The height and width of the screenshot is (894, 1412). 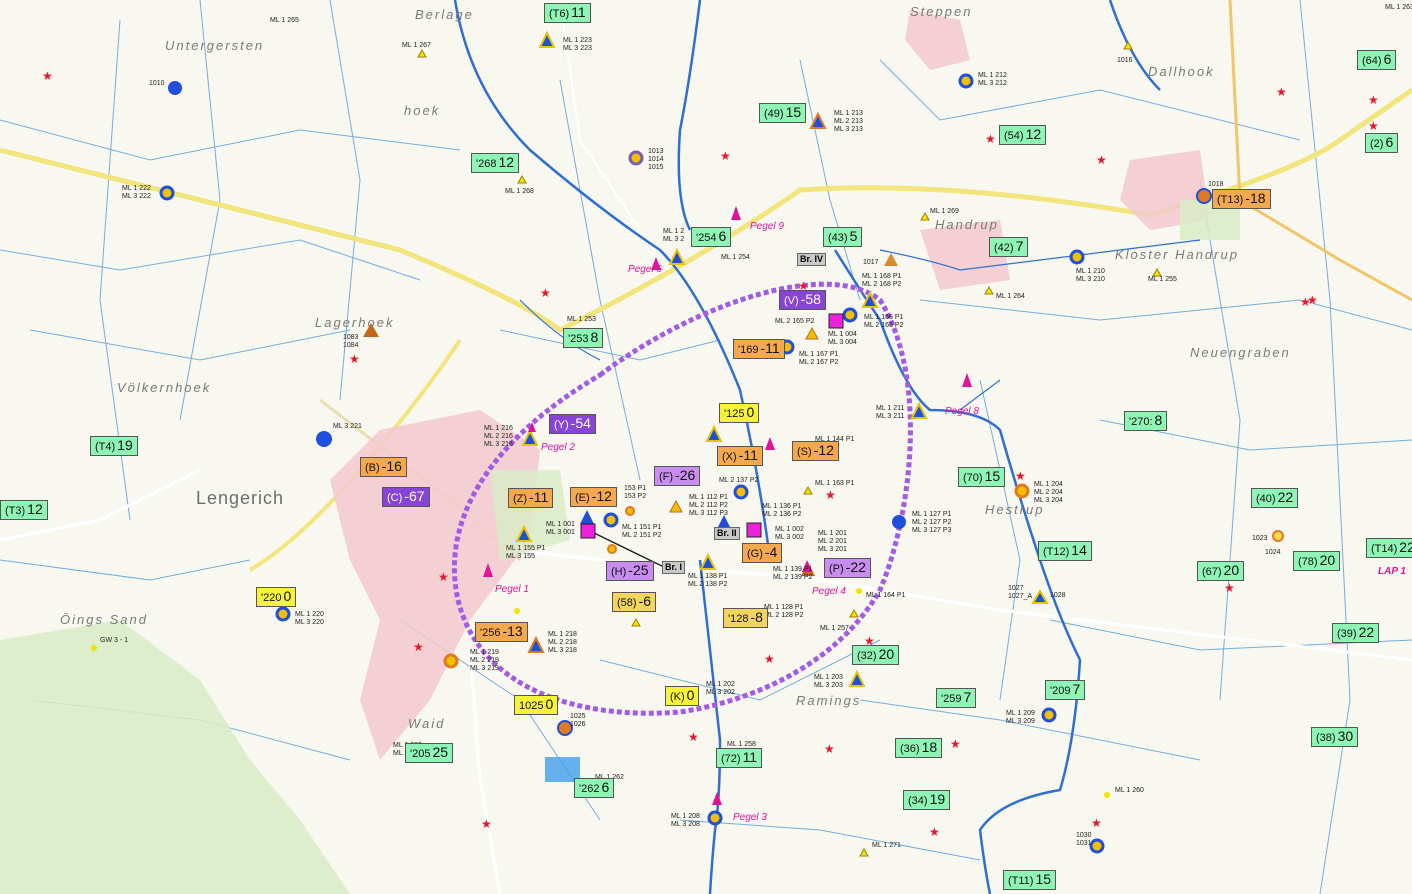 I want to click on value-label-value: 0, so click(x=287, y=596).